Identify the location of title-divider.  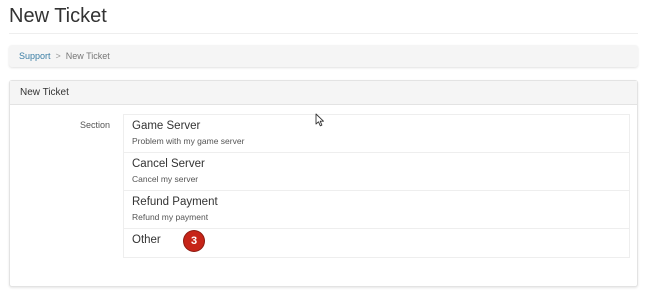
(323, 33).